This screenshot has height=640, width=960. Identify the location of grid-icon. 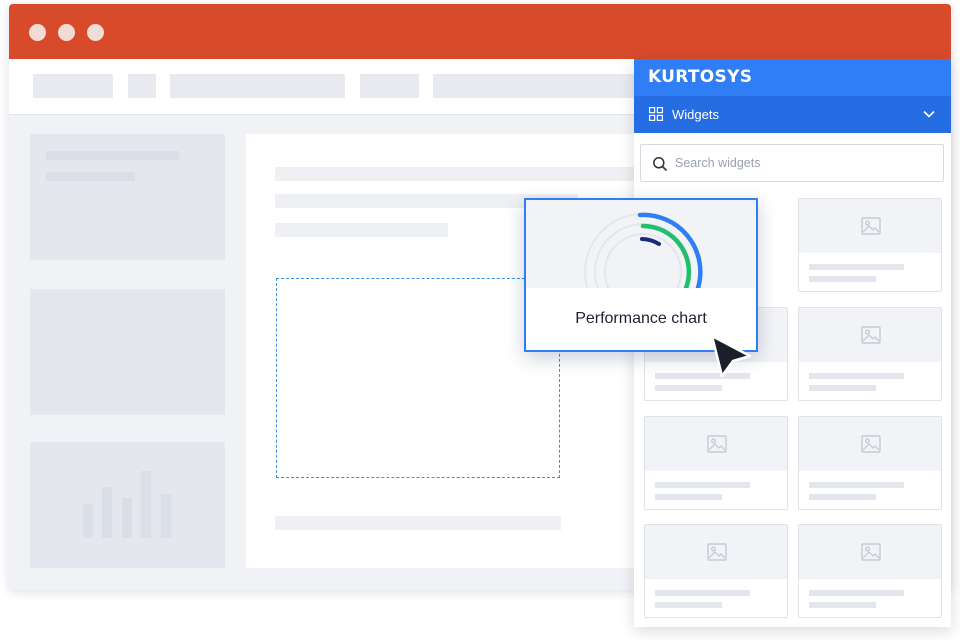
(656, 114).